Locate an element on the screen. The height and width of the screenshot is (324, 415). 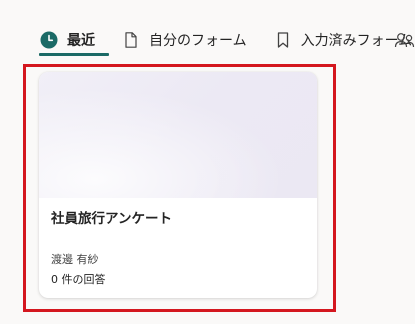
form-title: 社員旅行アンケート is located at coordinates (111, 219).